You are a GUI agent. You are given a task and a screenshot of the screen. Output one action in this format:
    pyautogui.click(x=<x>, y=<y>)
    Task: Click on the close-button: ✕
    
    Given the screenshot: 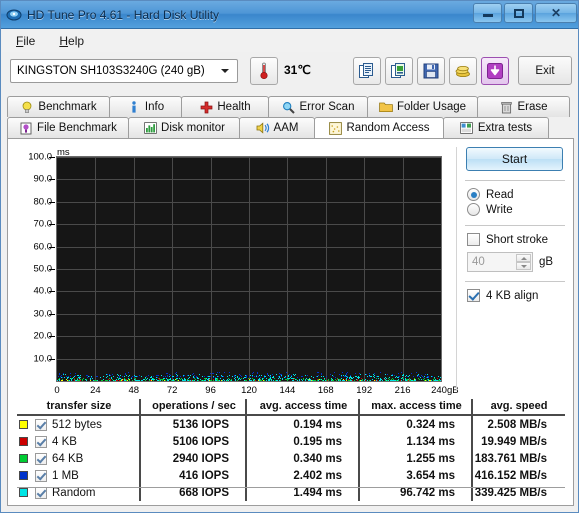 What is the action you would take?
    pyautogui.click(x=556, y=13)
    